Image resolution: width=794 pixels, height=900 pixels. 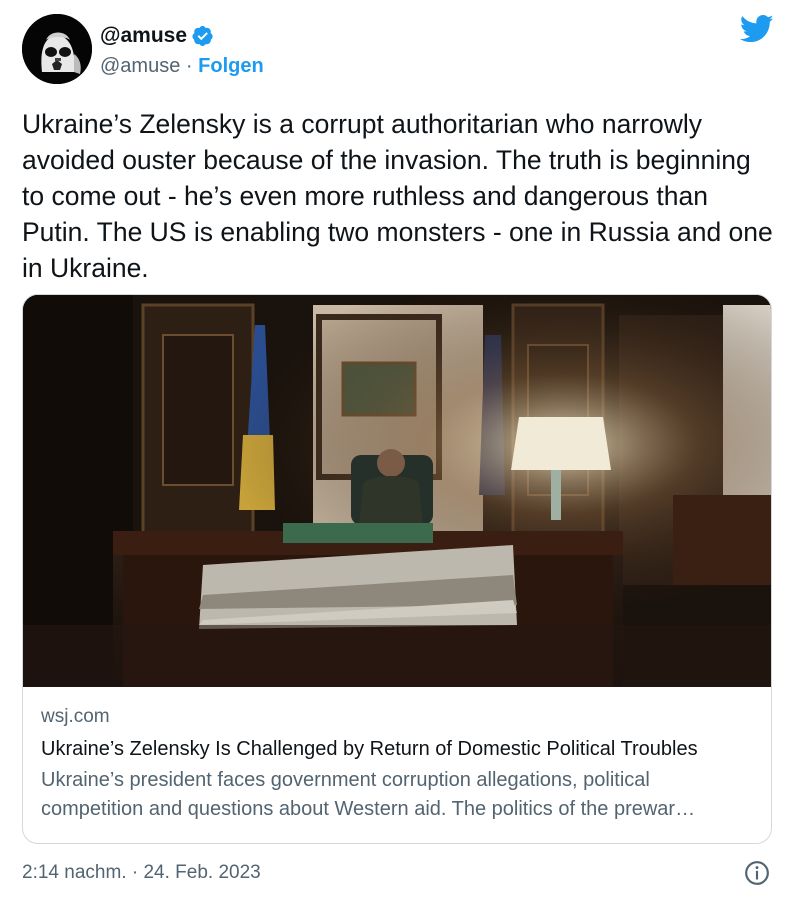 I want to click on timestamp: 2:14 nachm. · 24. Feb. 2023, so click(x=141, y=872).